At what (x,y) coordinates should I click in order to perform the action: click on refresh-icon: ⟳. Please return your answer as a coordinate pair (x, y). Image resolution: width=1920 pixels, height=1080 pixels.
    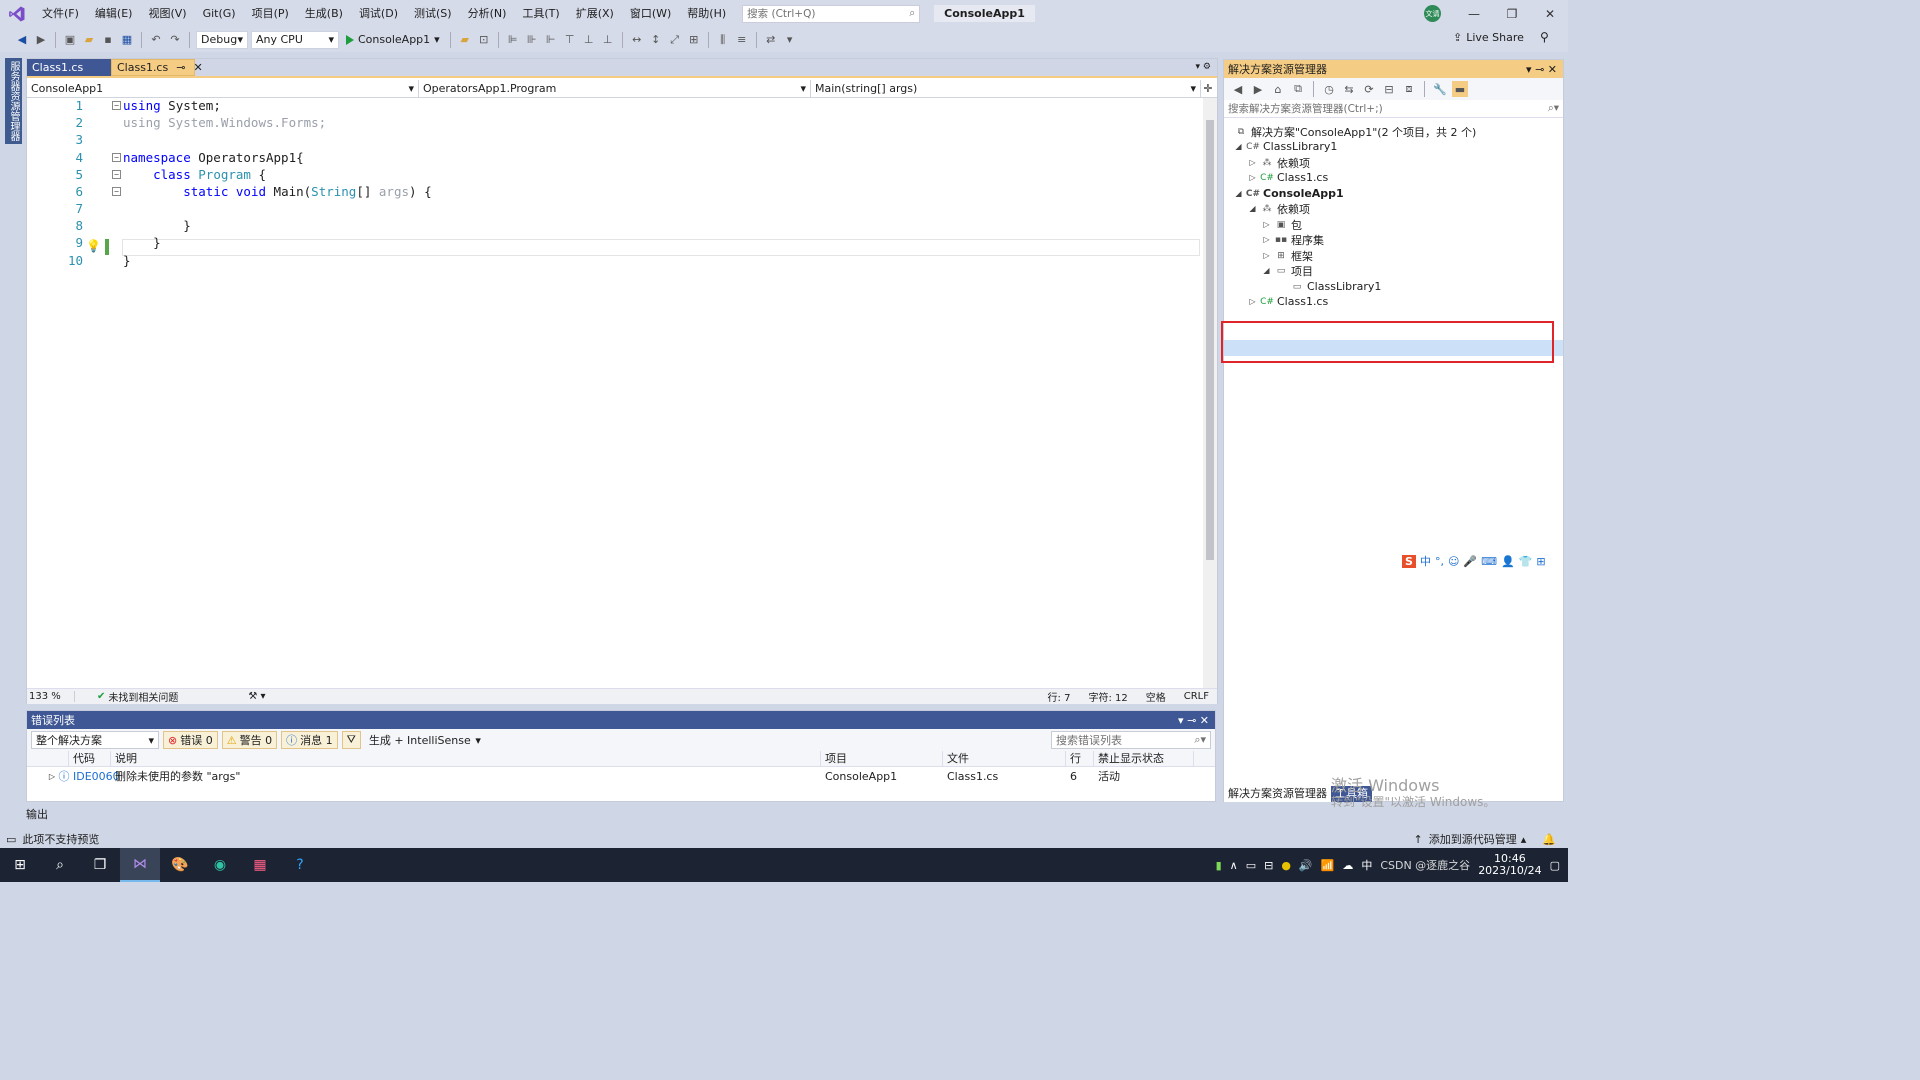
    Looking at the image, I should click on (1369, 89).